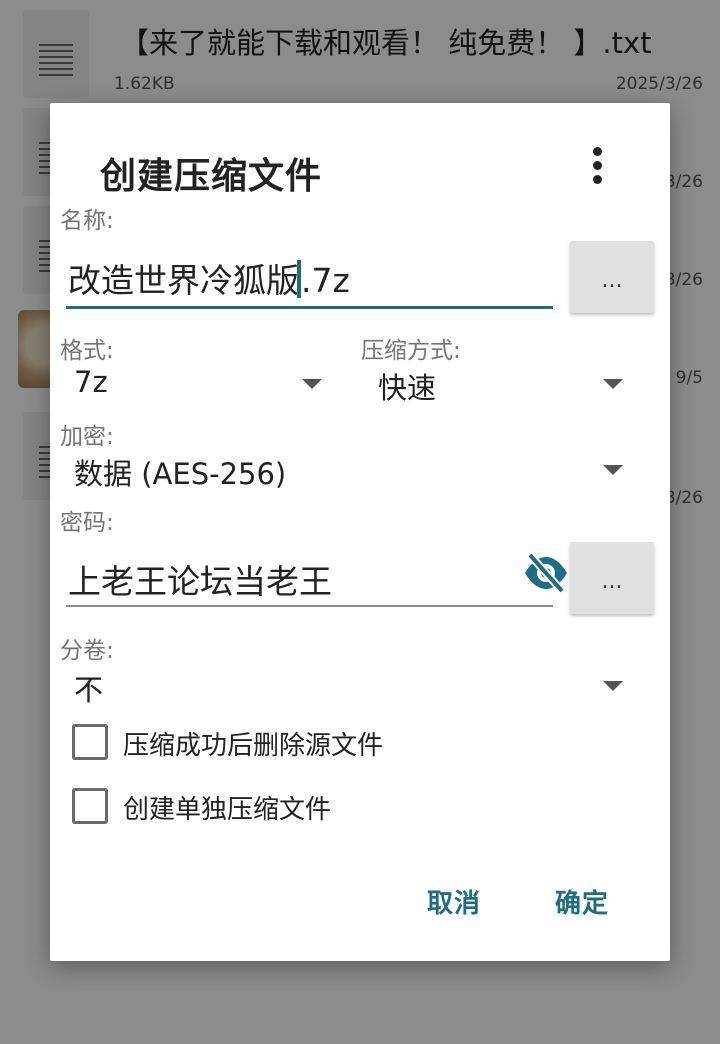 The height and width of the screenshot is (1044, 720). I want to click on separate-archives-label: 创建单独压缩文件, so click(227, 810).